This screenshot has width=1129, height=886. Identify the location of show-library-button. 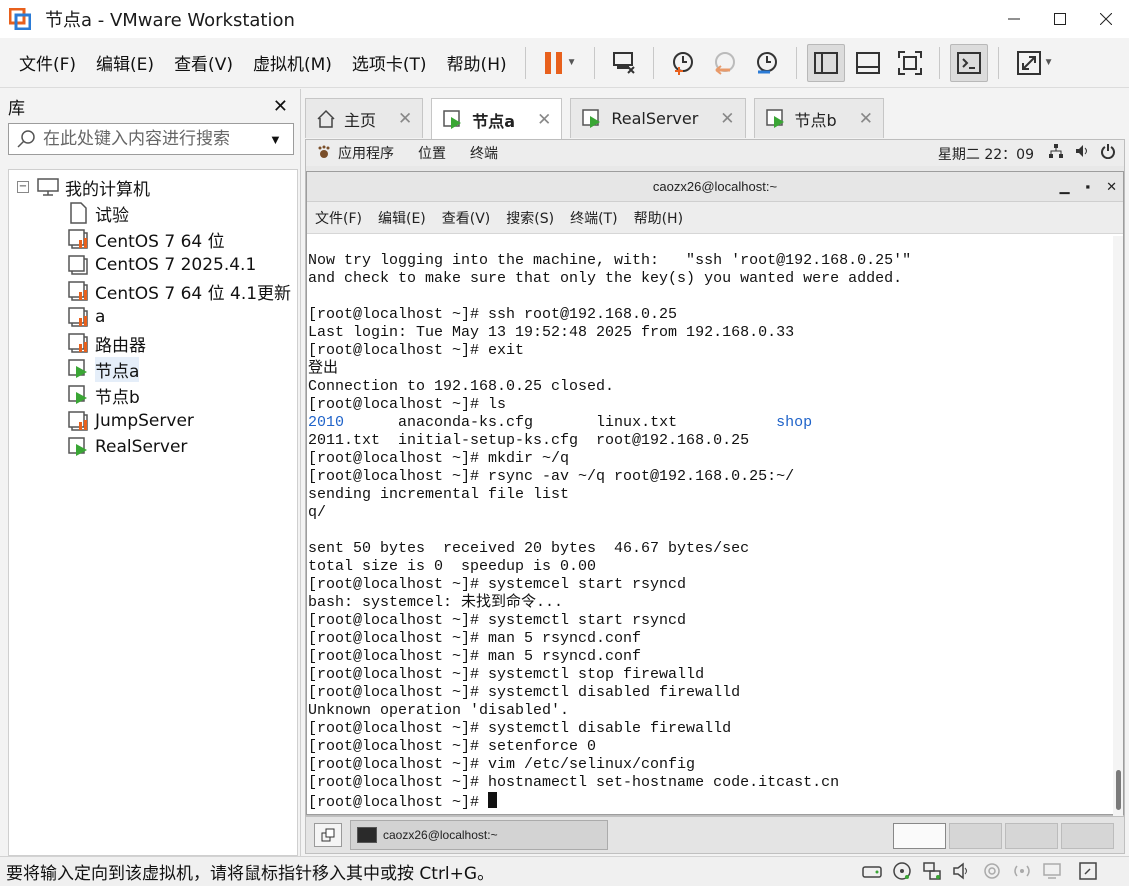
(825, 62).